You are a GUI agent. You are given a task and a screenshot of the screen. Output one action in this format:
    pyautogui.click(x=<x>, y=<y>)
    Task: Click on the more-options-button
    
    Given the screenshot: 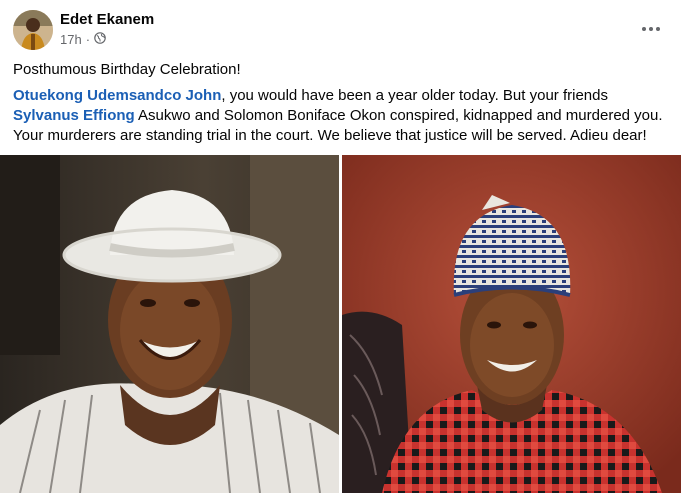 What is the action you would take?
    pyautogui.click(x=651, y=26)
    